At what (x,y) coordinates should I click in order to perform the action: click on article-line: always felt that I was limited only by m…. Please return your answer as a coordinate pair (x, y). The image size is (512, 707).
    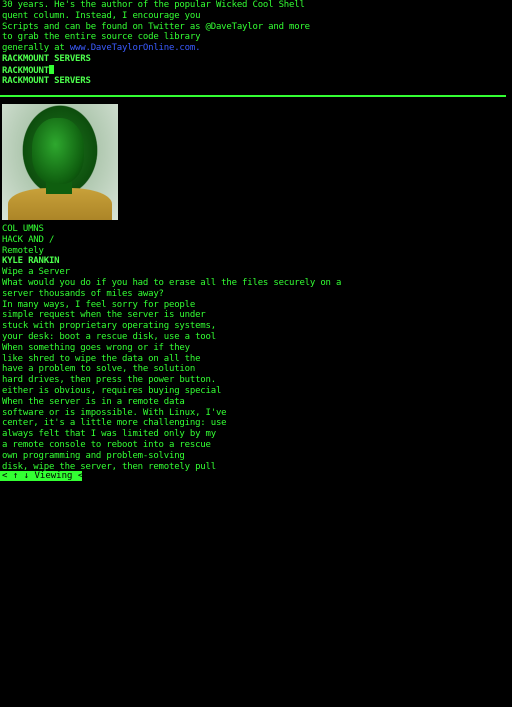
    Looking at the image, I should click on (109, 434).